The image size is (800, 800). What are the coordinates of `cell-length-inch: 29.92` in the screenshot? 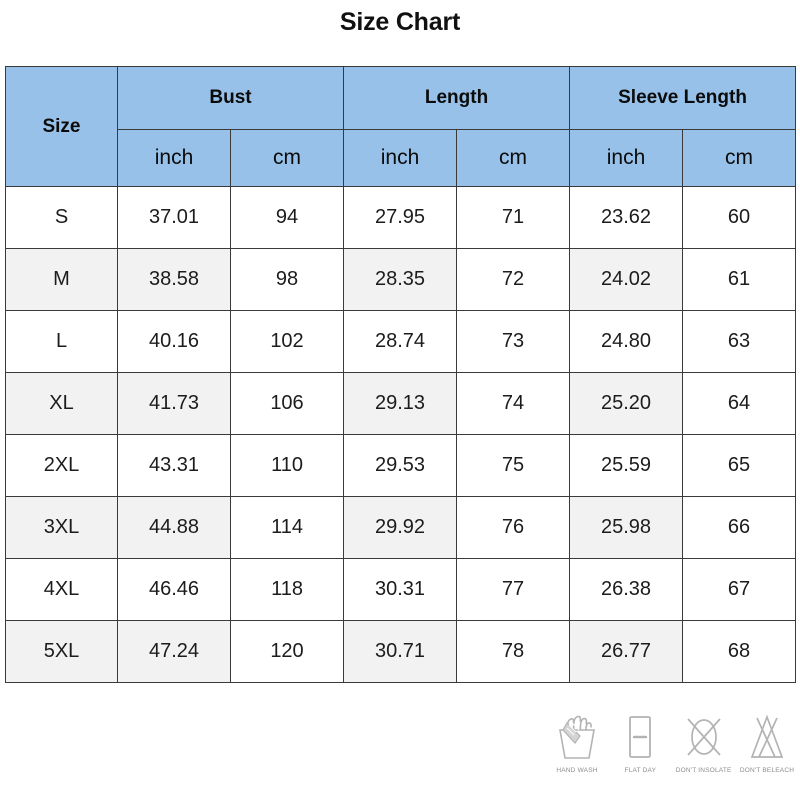 It's located at (400, 527).